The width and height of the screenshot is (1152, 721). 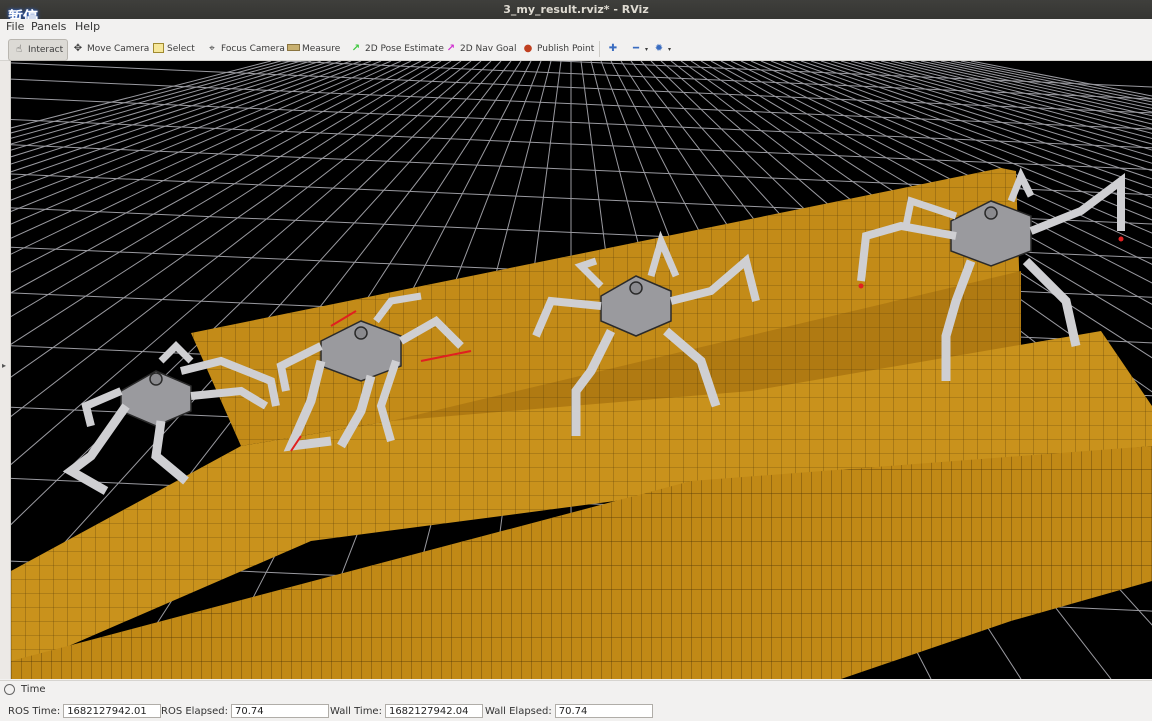 What do you see at coordinates (659, 48) in the screenshot?
I see `gear-icon: ✹` at bounding box center [659, 48].